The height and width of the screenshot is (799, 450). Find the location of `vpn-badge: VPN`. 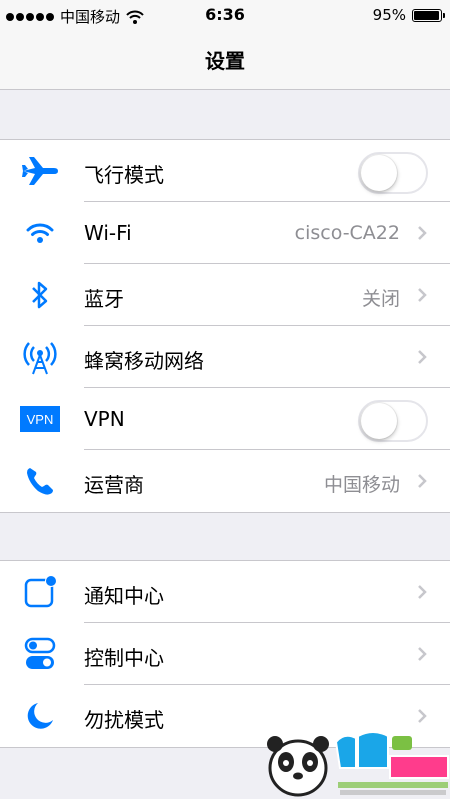

vpn-badge: VPN is located at coordinates (40, 419).